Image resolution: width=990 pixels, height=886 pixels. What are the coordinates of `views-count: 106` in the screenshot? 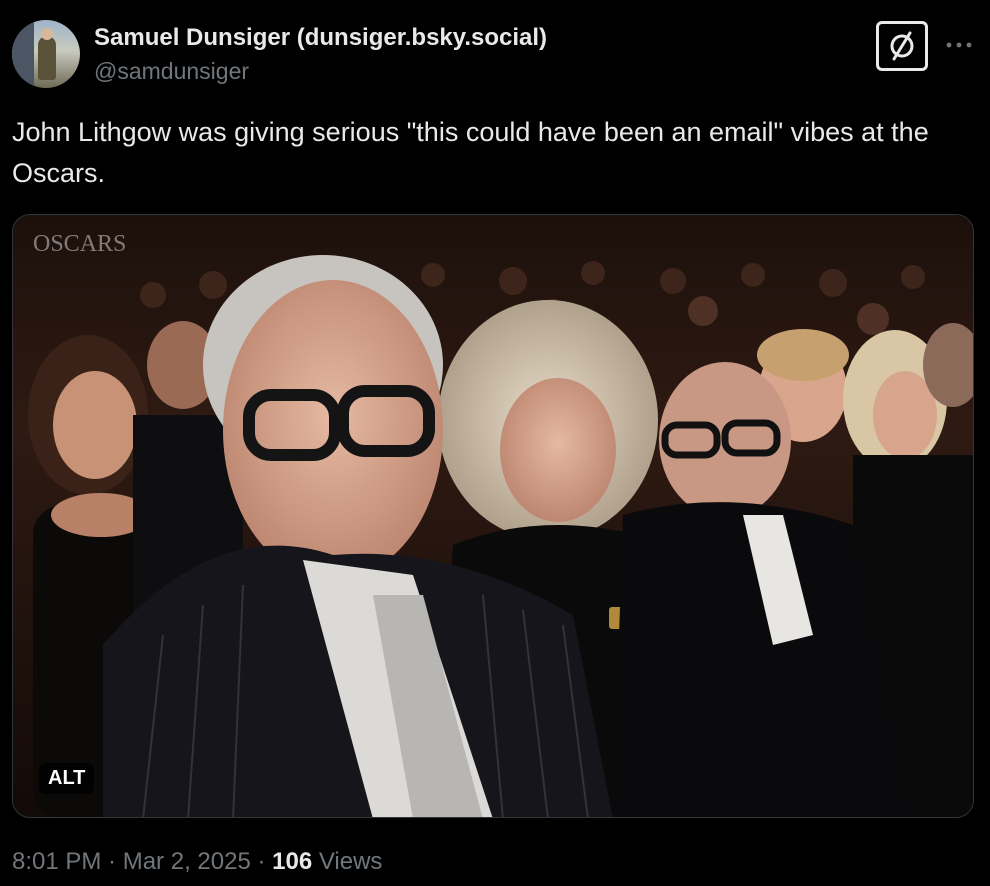 It's located at (292, 861).